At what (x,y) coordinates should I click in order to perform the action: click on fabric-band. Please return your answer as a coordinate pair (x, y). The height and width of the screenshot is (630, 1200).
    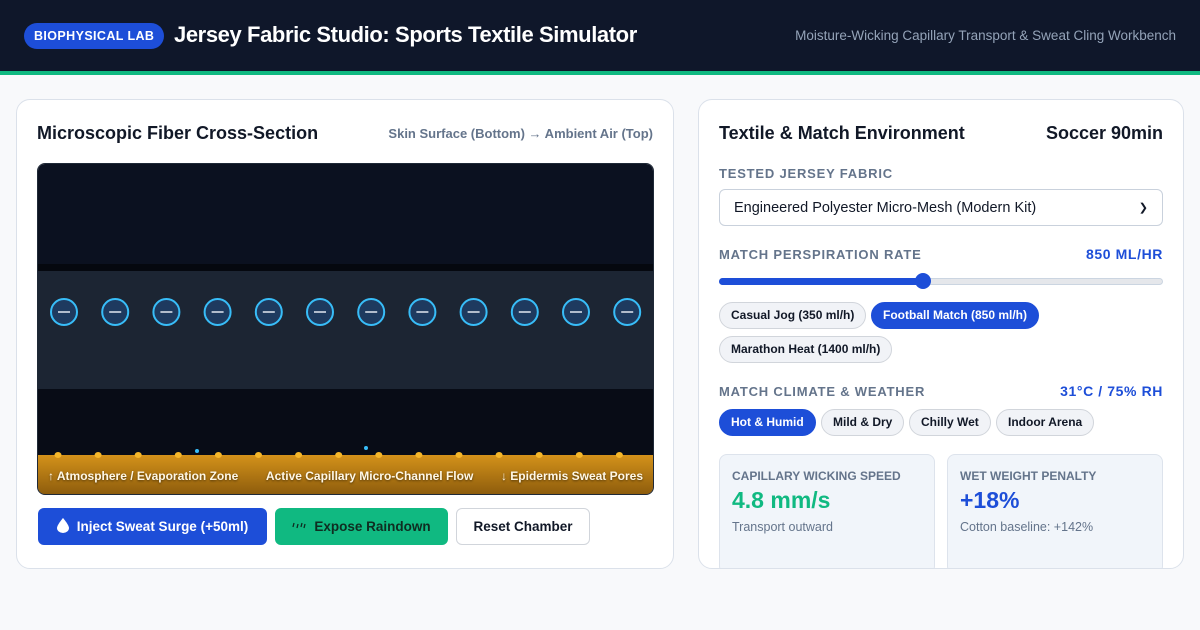
    Looking at the image, I should click on (345, 330).